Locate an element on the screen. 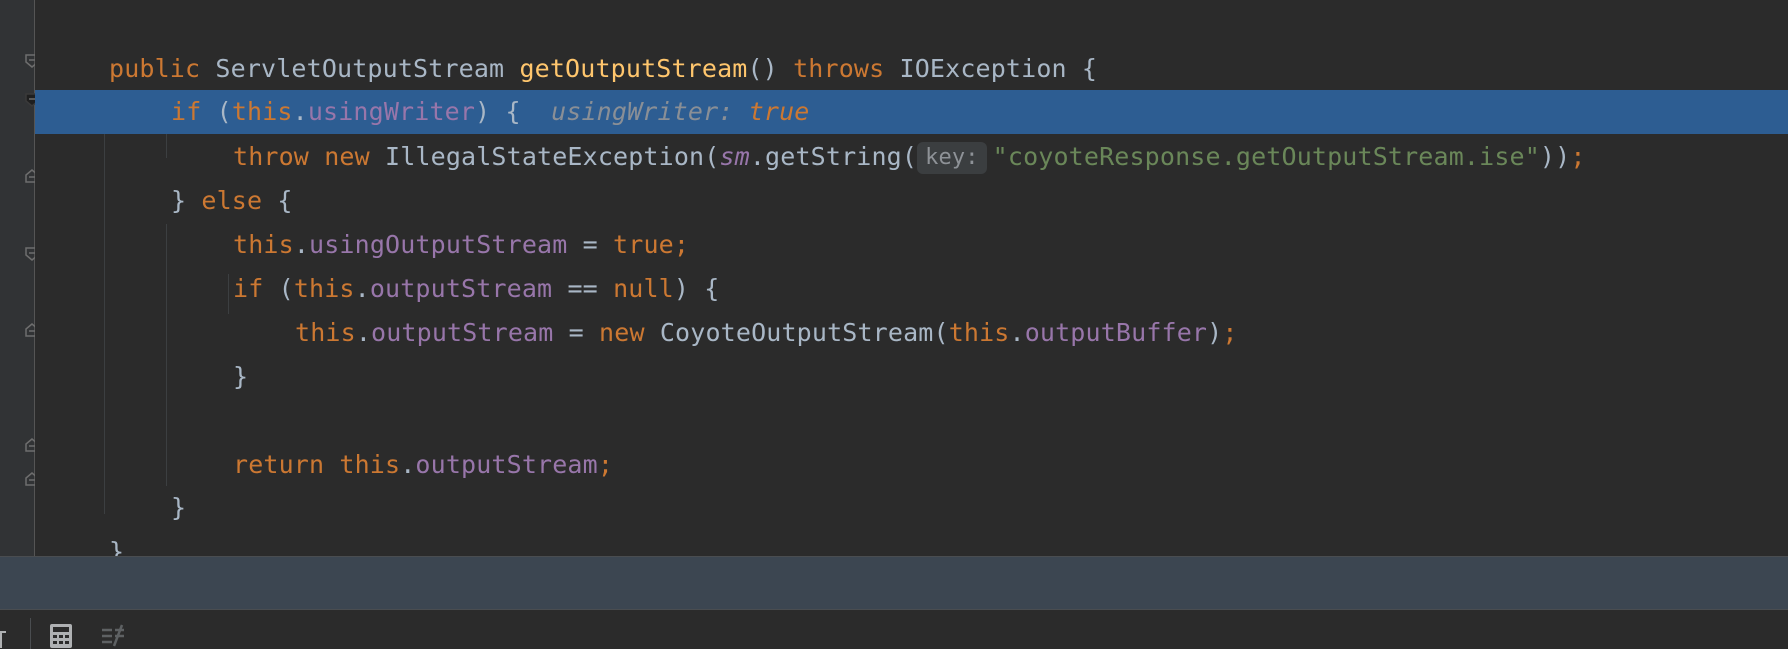  inline-debug-value: true is located at coordinates (779, 111).